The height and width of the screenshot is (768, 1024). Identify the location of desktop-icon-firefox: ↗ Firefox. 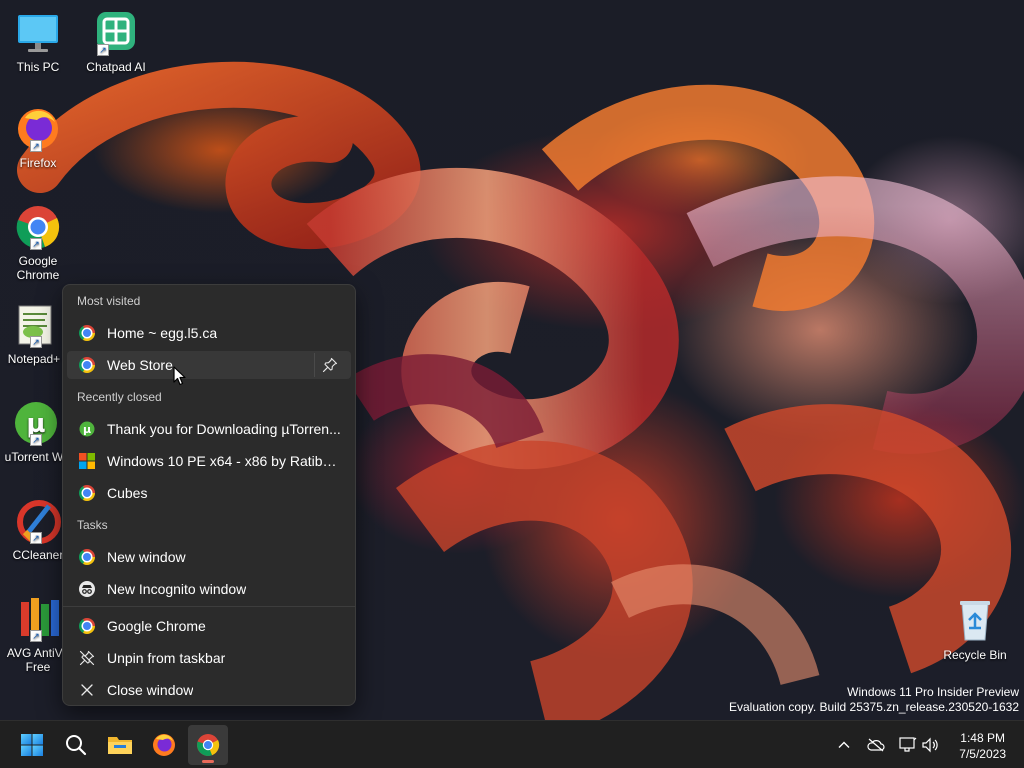
(38, 138).